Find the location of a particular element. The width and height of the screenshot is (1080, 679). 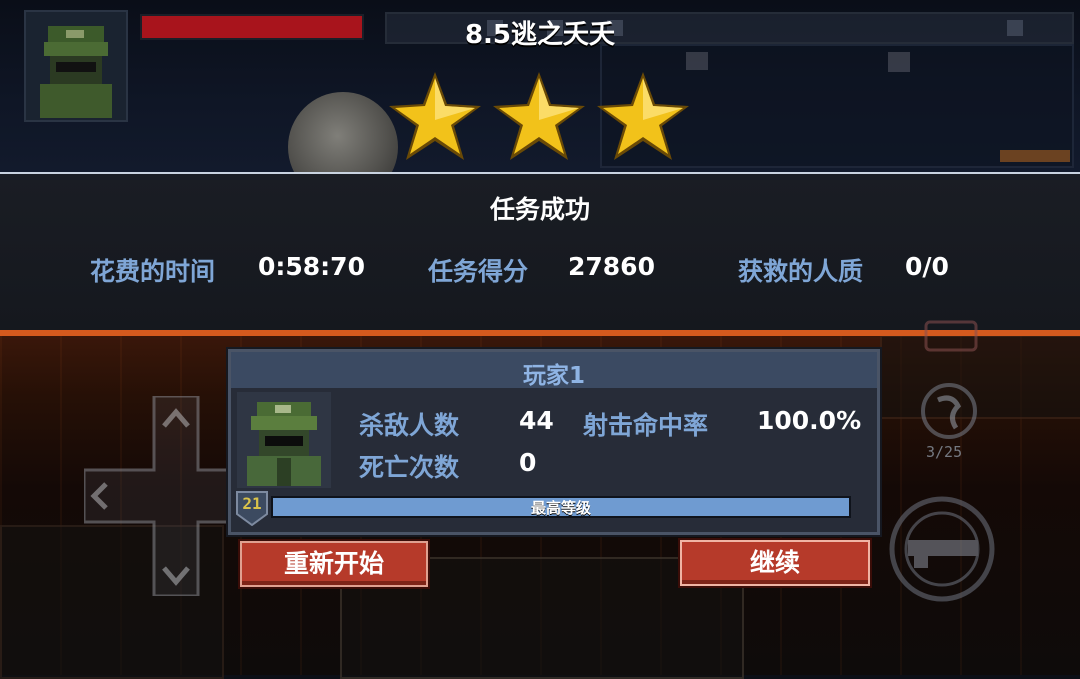

level-title: 8.5逃之夭夭 is located at coordinates (540, 35).